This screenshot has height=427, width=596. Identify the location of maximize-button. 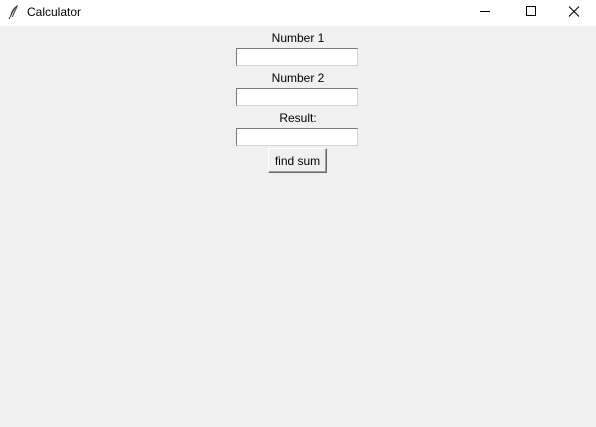
(531, 12).